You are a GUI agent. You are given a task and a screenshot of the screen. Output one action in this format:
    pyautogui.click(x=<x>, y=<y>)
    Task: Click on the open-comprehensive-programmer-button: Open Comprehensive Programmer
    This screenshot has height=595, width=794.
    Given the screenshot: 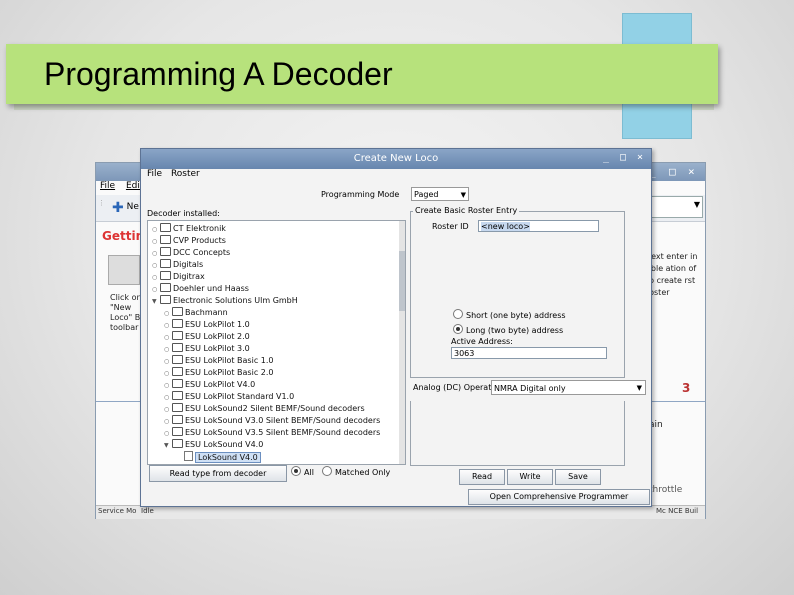 What is the action you would take?
    pyautogui.click(x=559, y=497)
    